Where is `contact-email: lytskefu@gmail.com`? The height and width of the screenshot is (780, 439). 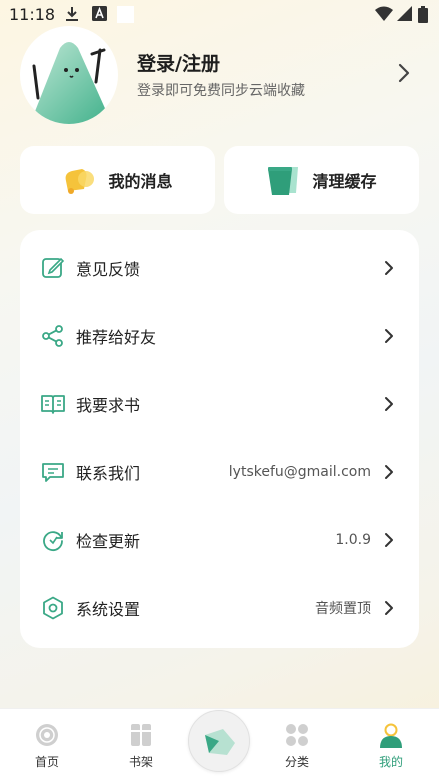 contact-email: lytskefu@gmail.com is located at coordinates (299, 472).